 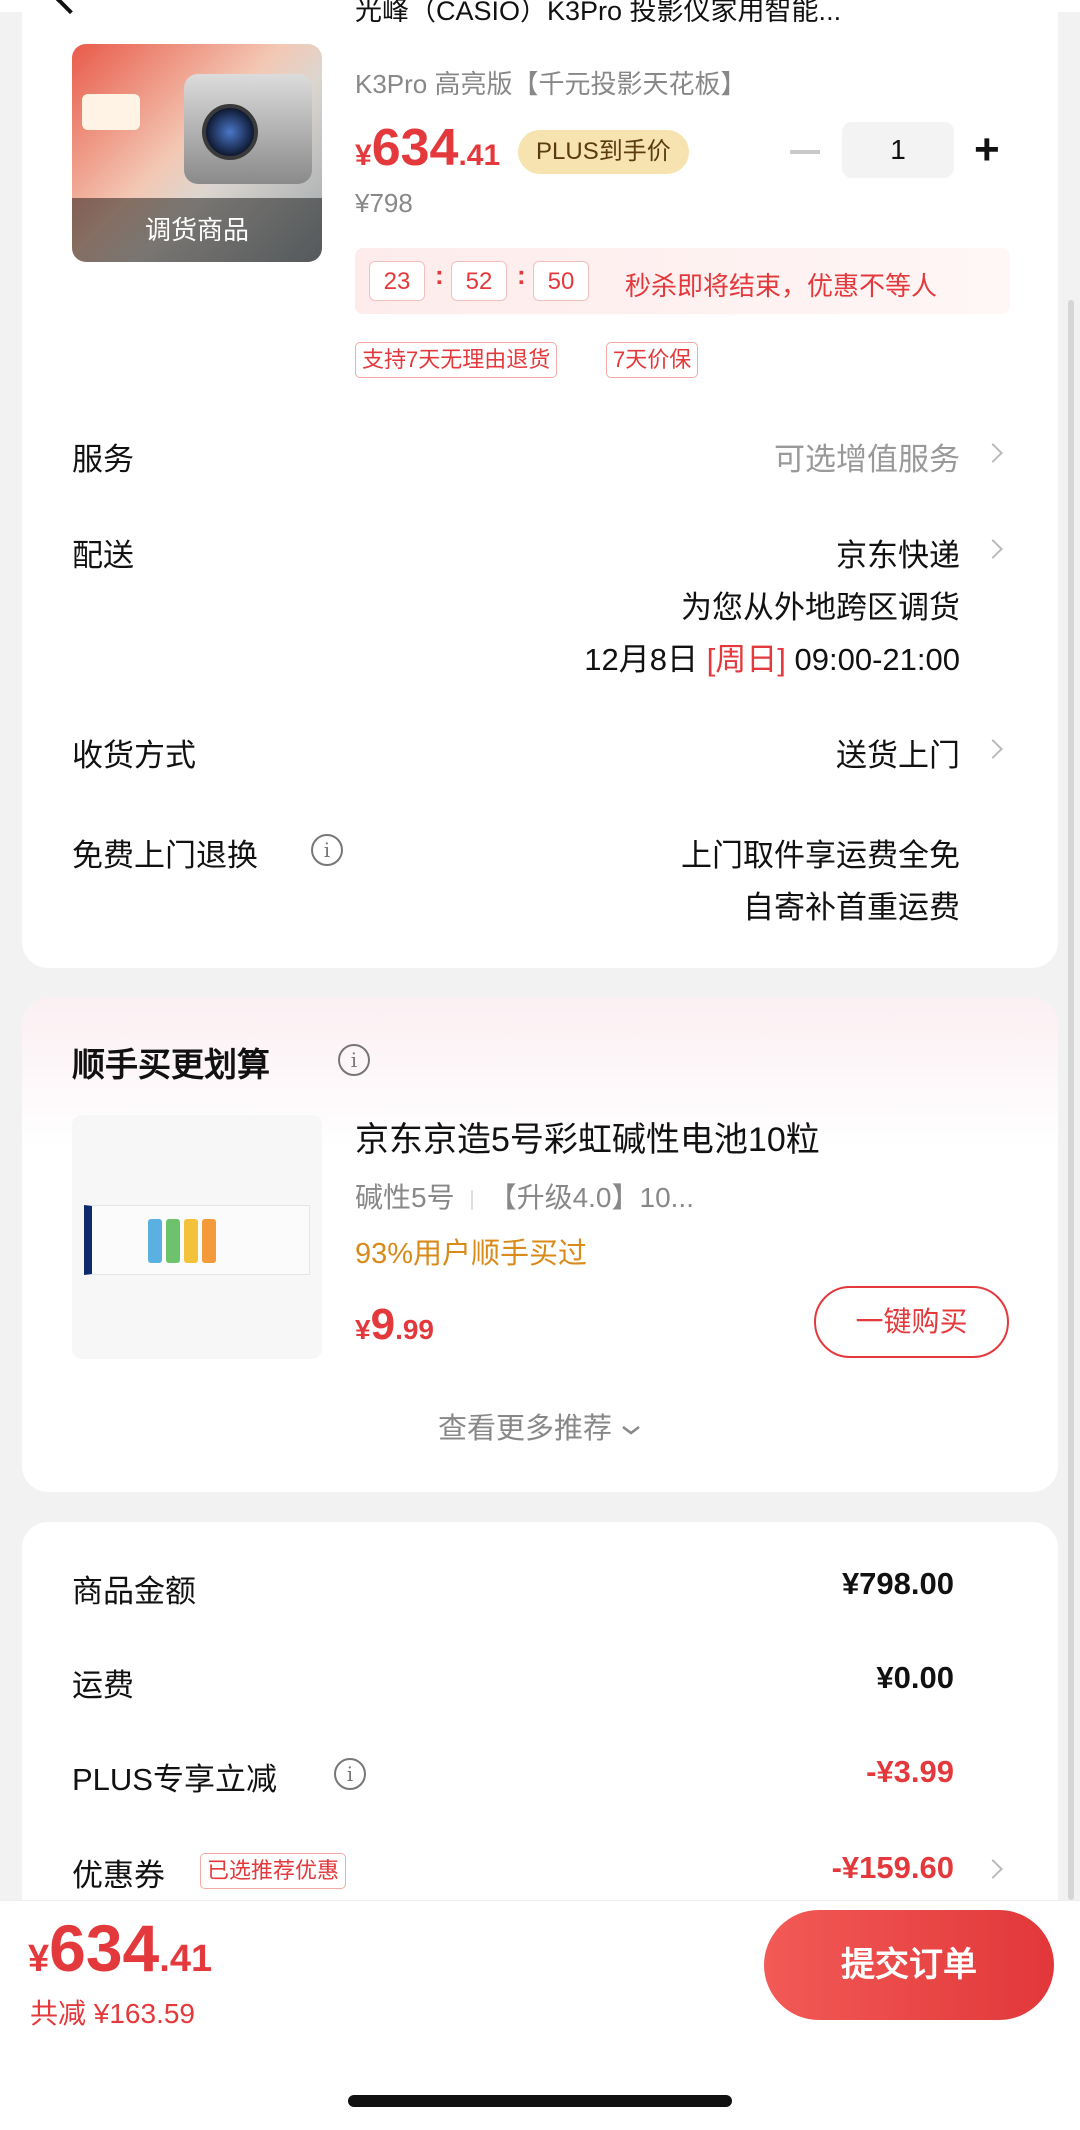 I want to click on delivery-note: 为您从外地跨区调货, so click(x=820, y=607).